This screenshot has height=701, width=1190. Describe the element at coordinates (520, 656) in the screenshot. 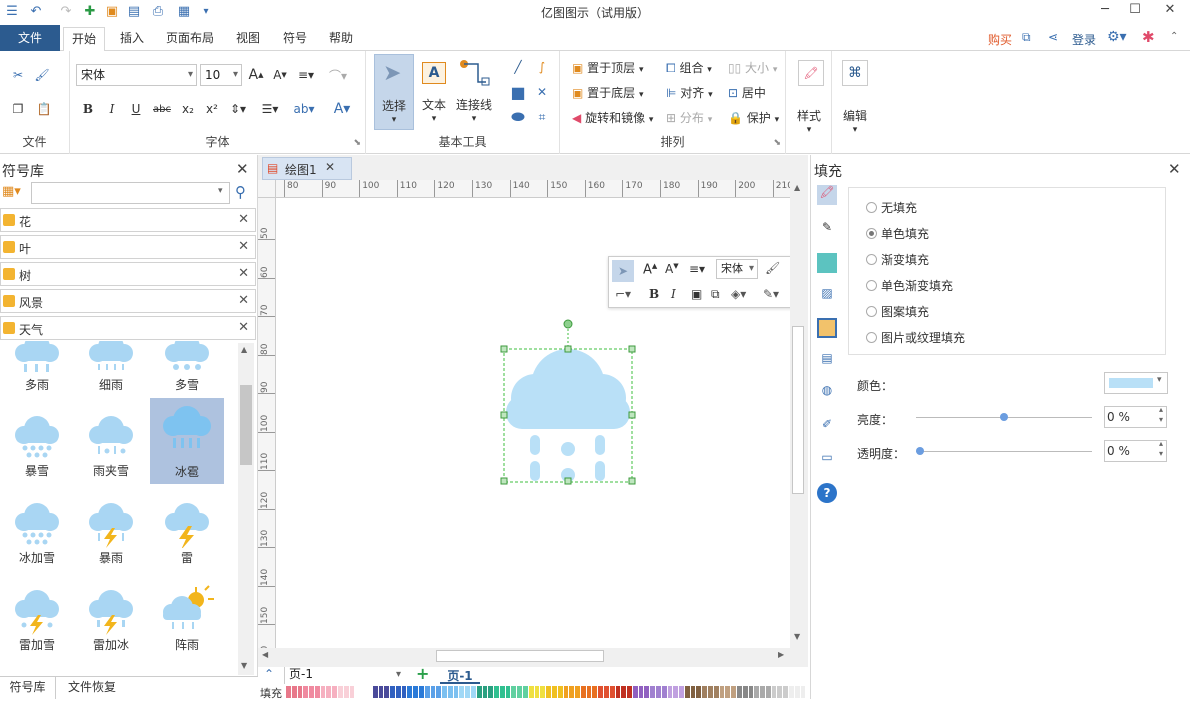

I see `canvas-hscroll-thumb` at that location.